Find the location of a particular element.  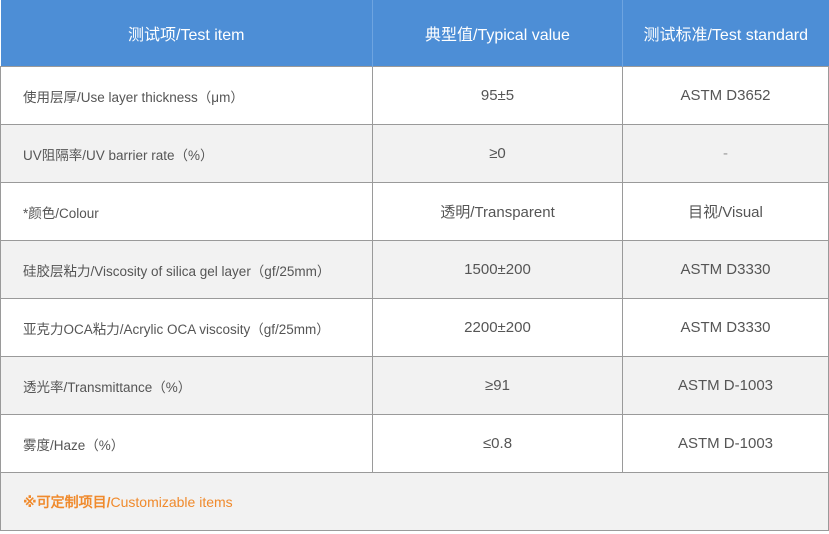

footer-note-row: ※可定制项目/Customizable items is located at coordinates (414, 501).